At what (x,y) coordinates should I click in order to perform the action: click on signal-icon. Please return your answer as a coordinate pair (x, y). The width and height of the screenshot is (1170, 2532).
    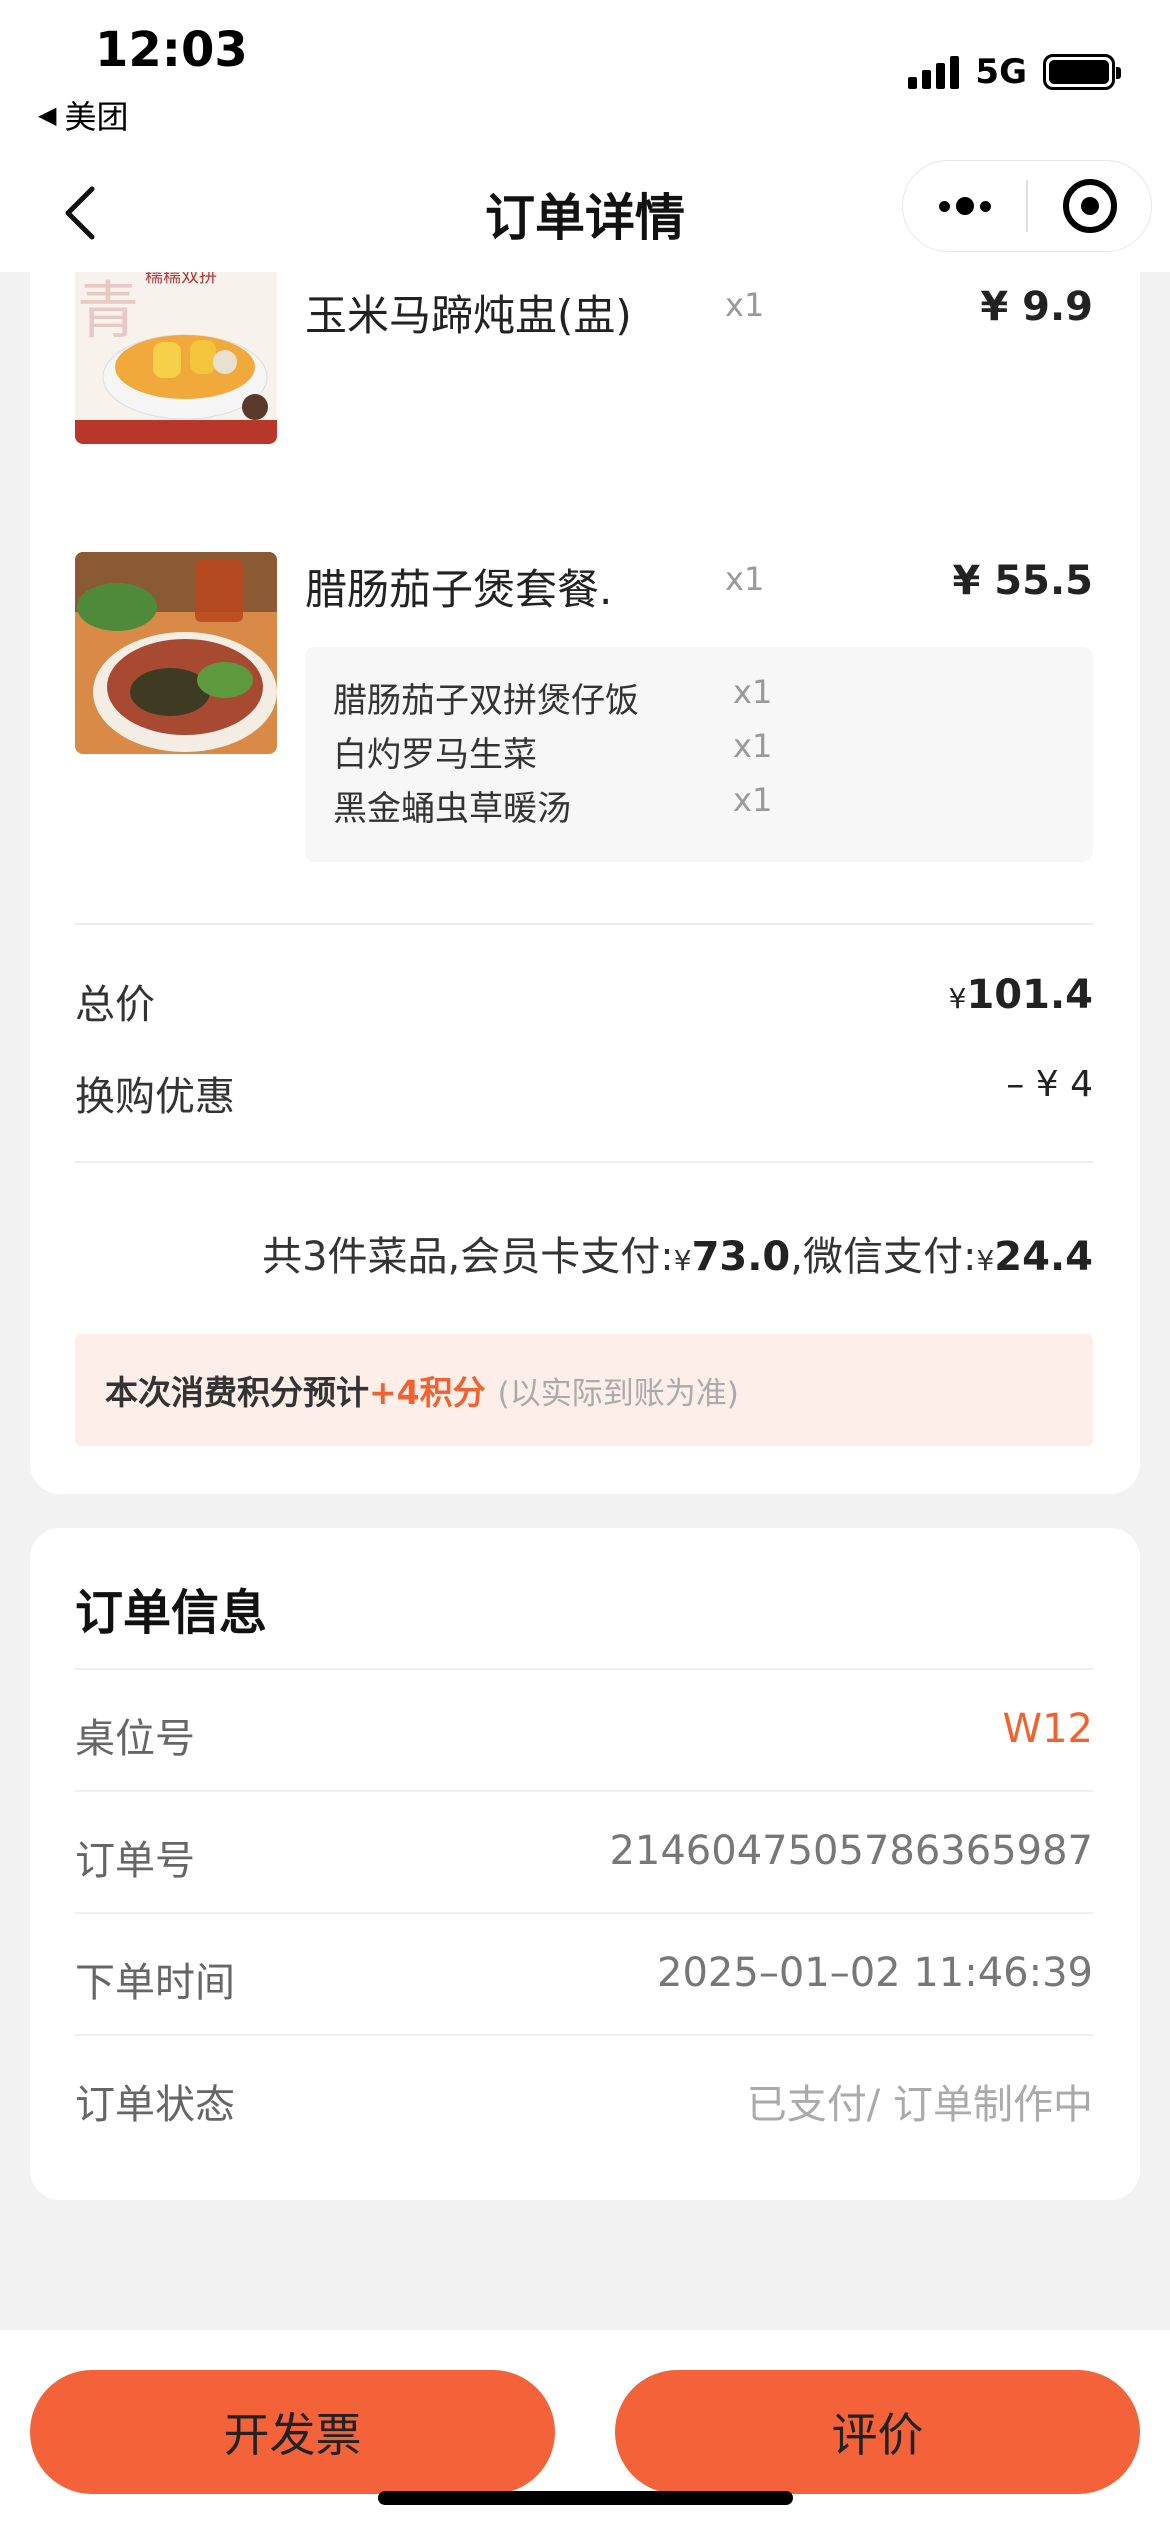
    Looking at the image, I should click on (934, 72).